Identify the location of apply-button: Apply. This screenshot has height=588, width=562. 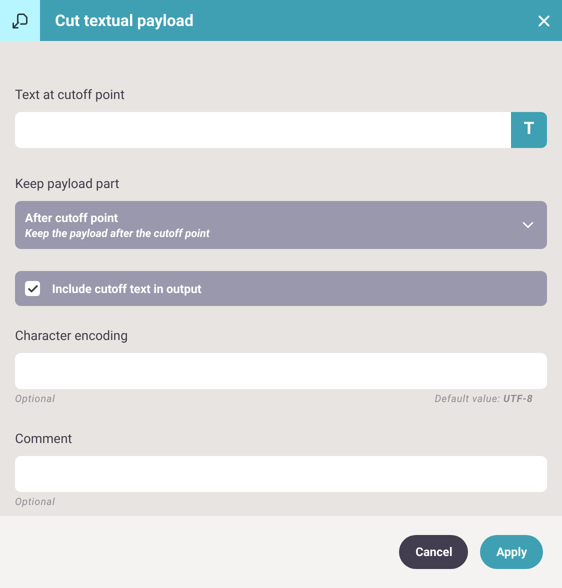
(511, 552).